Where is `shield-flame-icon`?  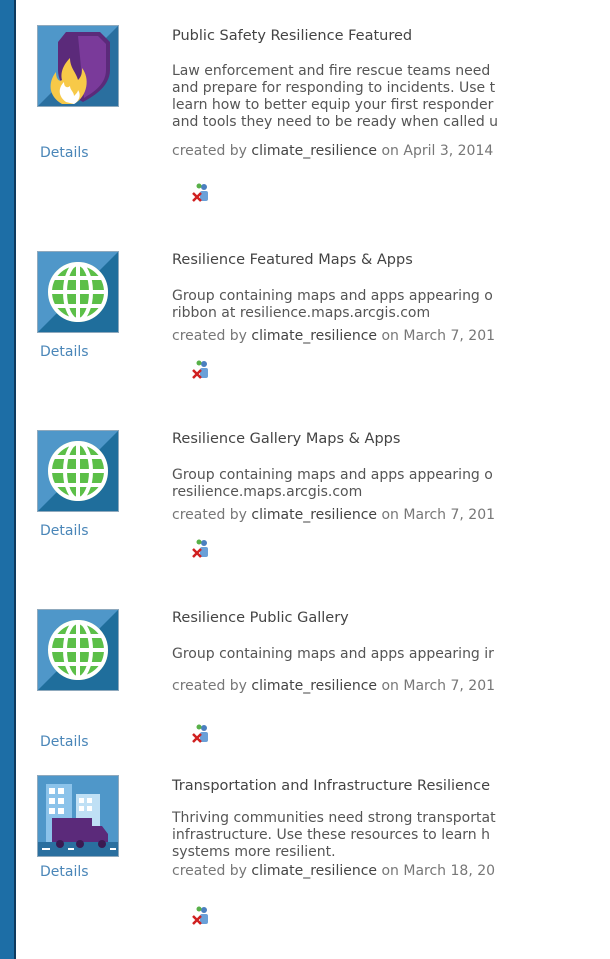 shield-flame-icon is located at coordinates (78, 66).